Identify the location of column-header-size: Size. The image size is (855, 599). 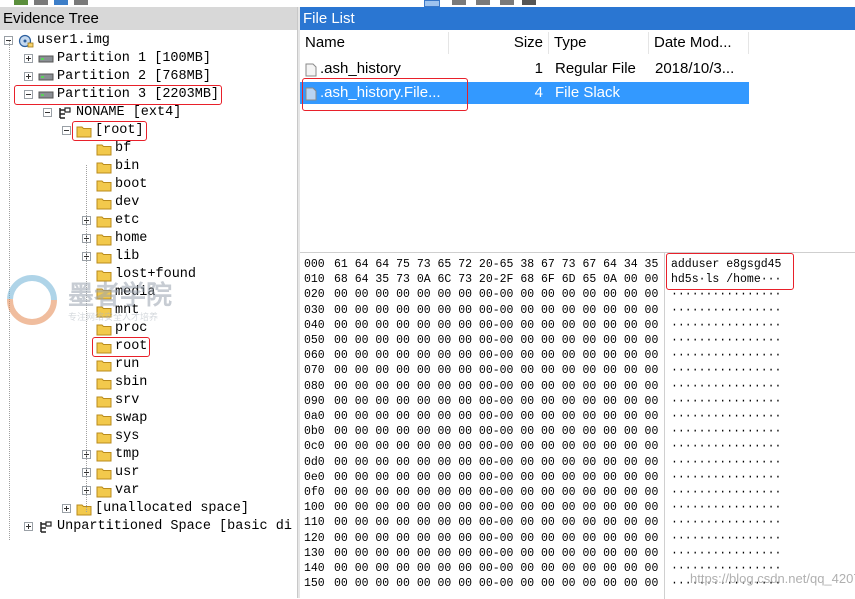
(499, 43).